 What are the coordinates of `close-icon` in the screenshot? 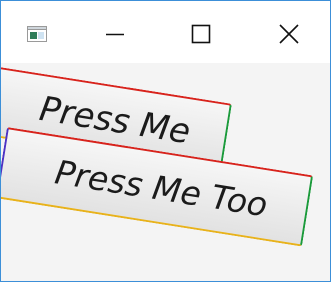 It's located at (289, 34).